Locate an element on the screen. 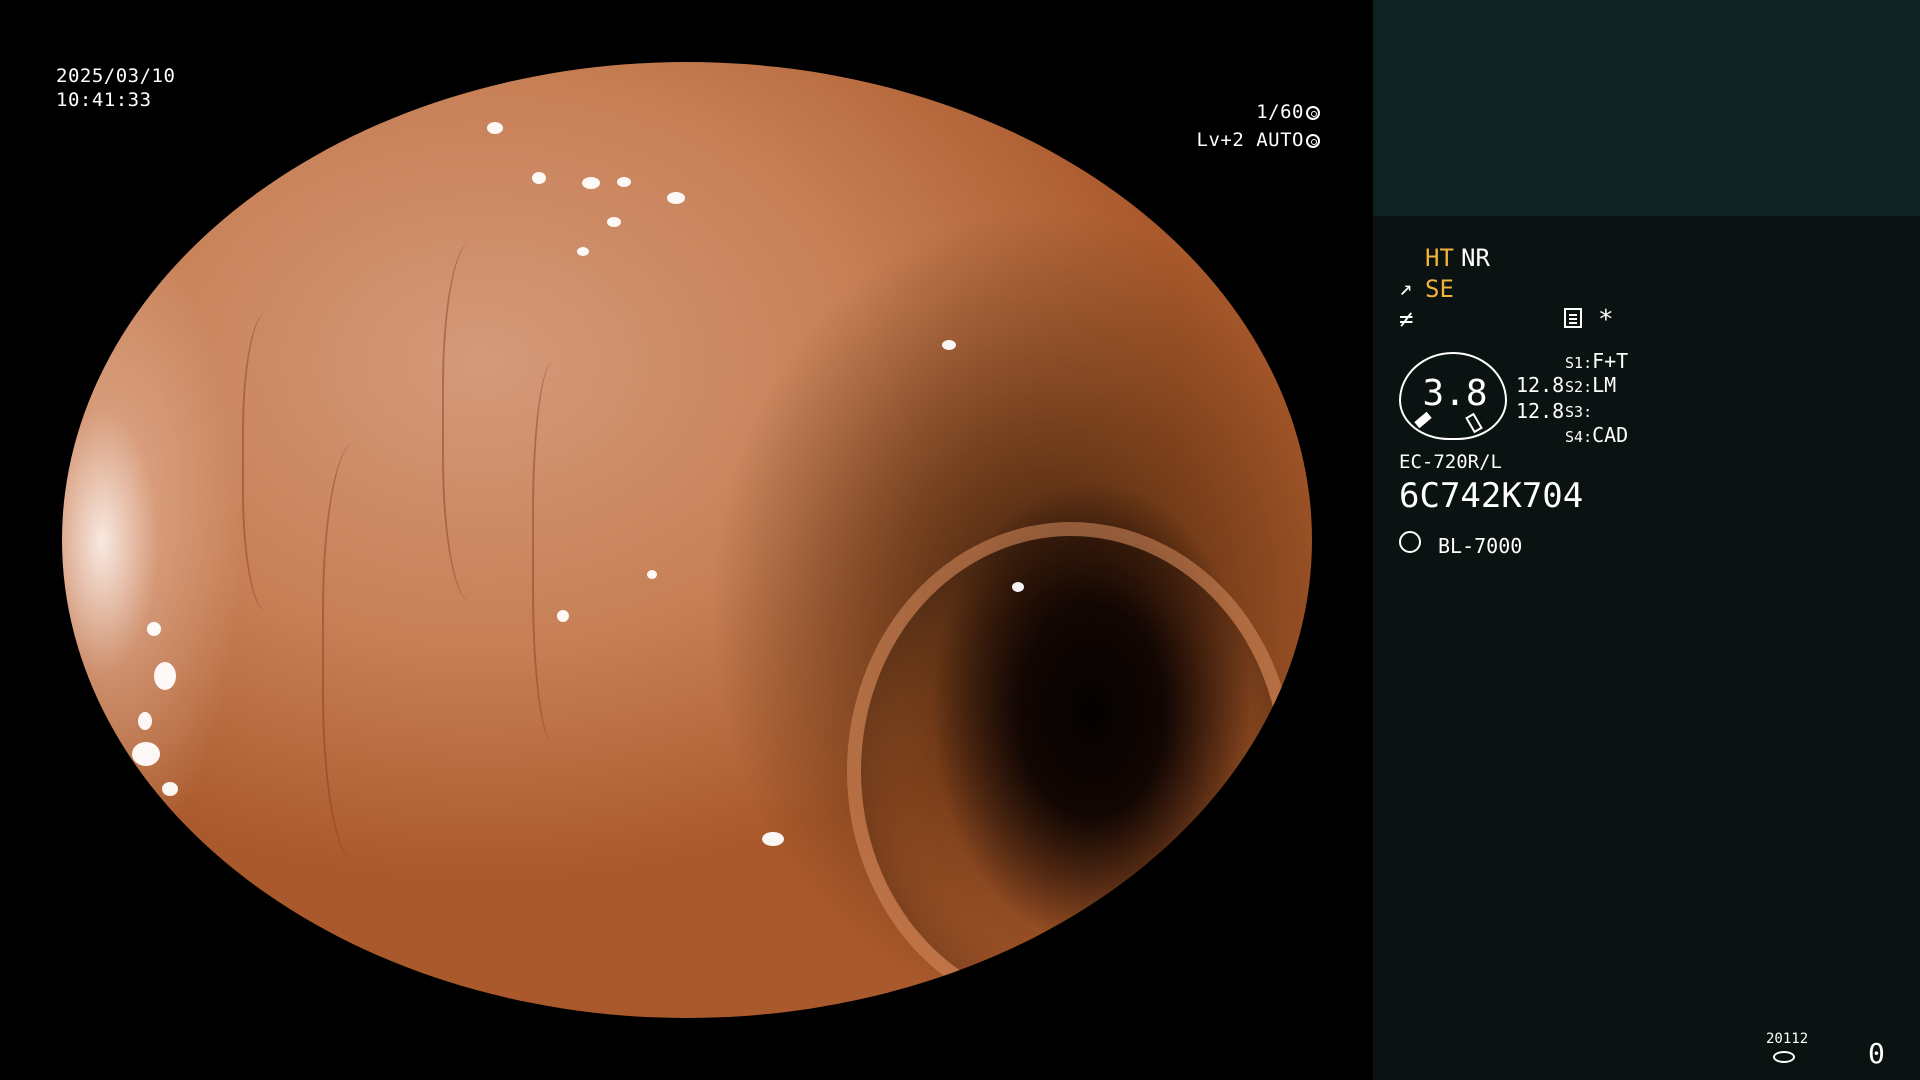 The height and width of the screenshot is (1080, 1920). shutter-speed: 1/60 is located at coordinates (1270, 112).